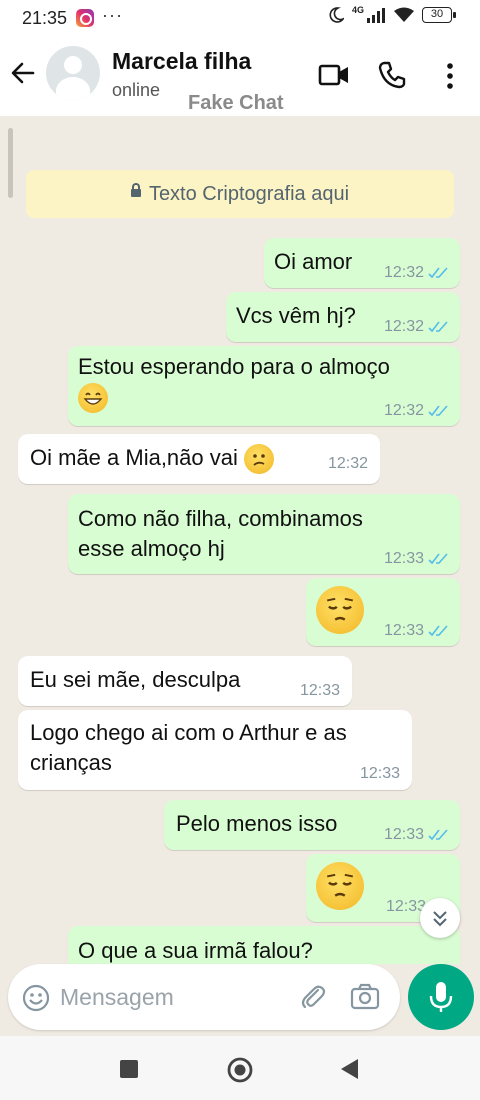 This screenshot has width=480, height=1100. What do you see at coordinates (439, 15) in the screenshot?
I see `battery-indicator: 30` at bounding box center [439, 15].